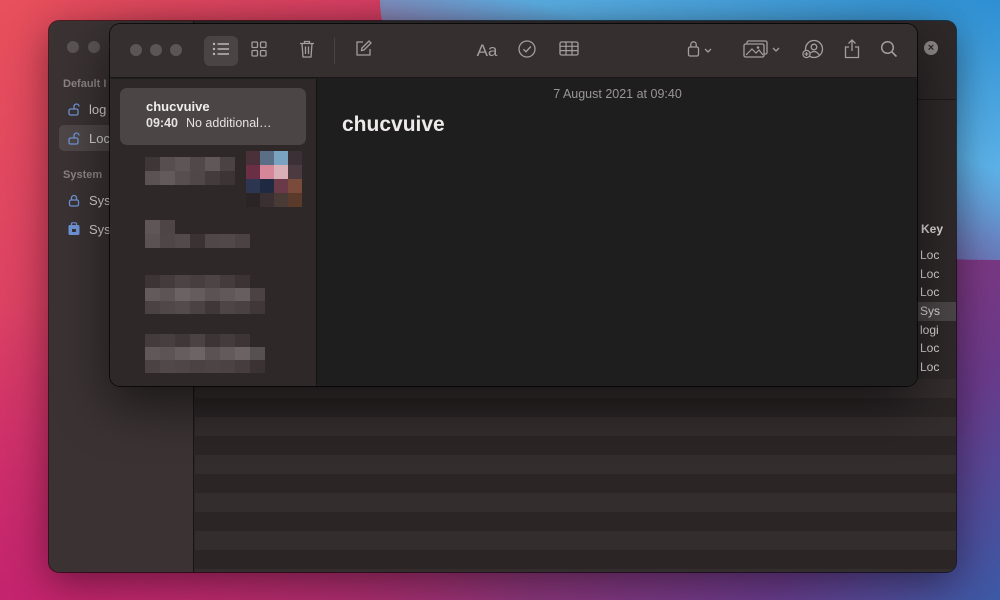  Describe the element at coordinates (334, 51) in the screenshot. I see `toolbar-separator` at that location.